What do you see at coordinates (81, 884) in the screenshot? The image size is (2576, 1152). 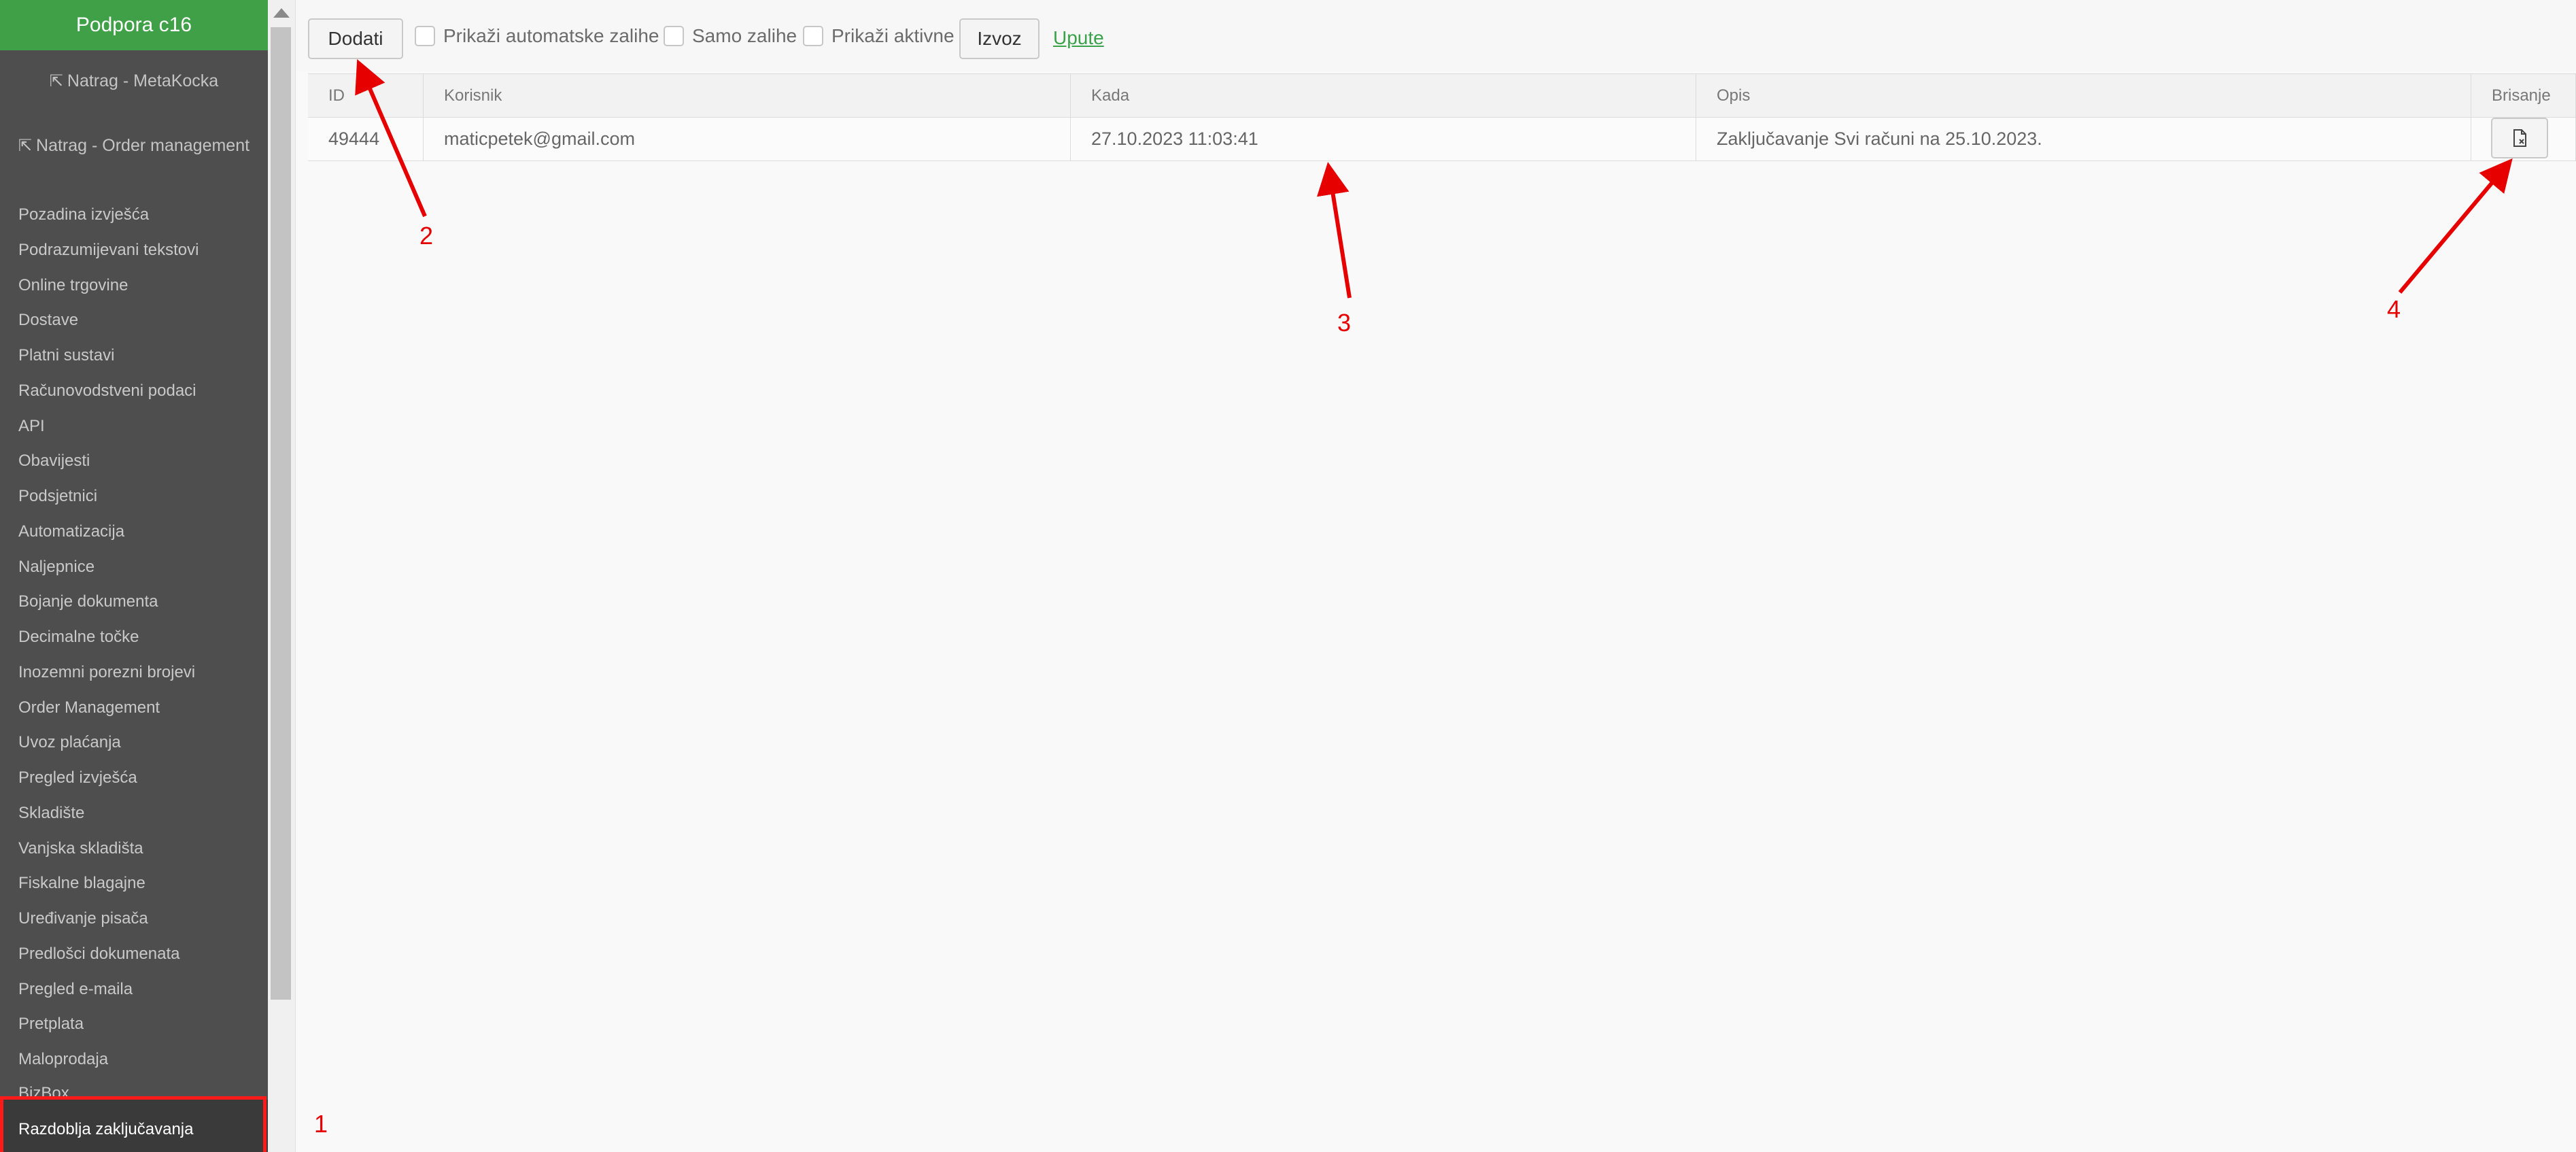 I see `sidebar-item-fiskalne-blagajne: Fiskalne blagajne` at bounding box center [81, 884].